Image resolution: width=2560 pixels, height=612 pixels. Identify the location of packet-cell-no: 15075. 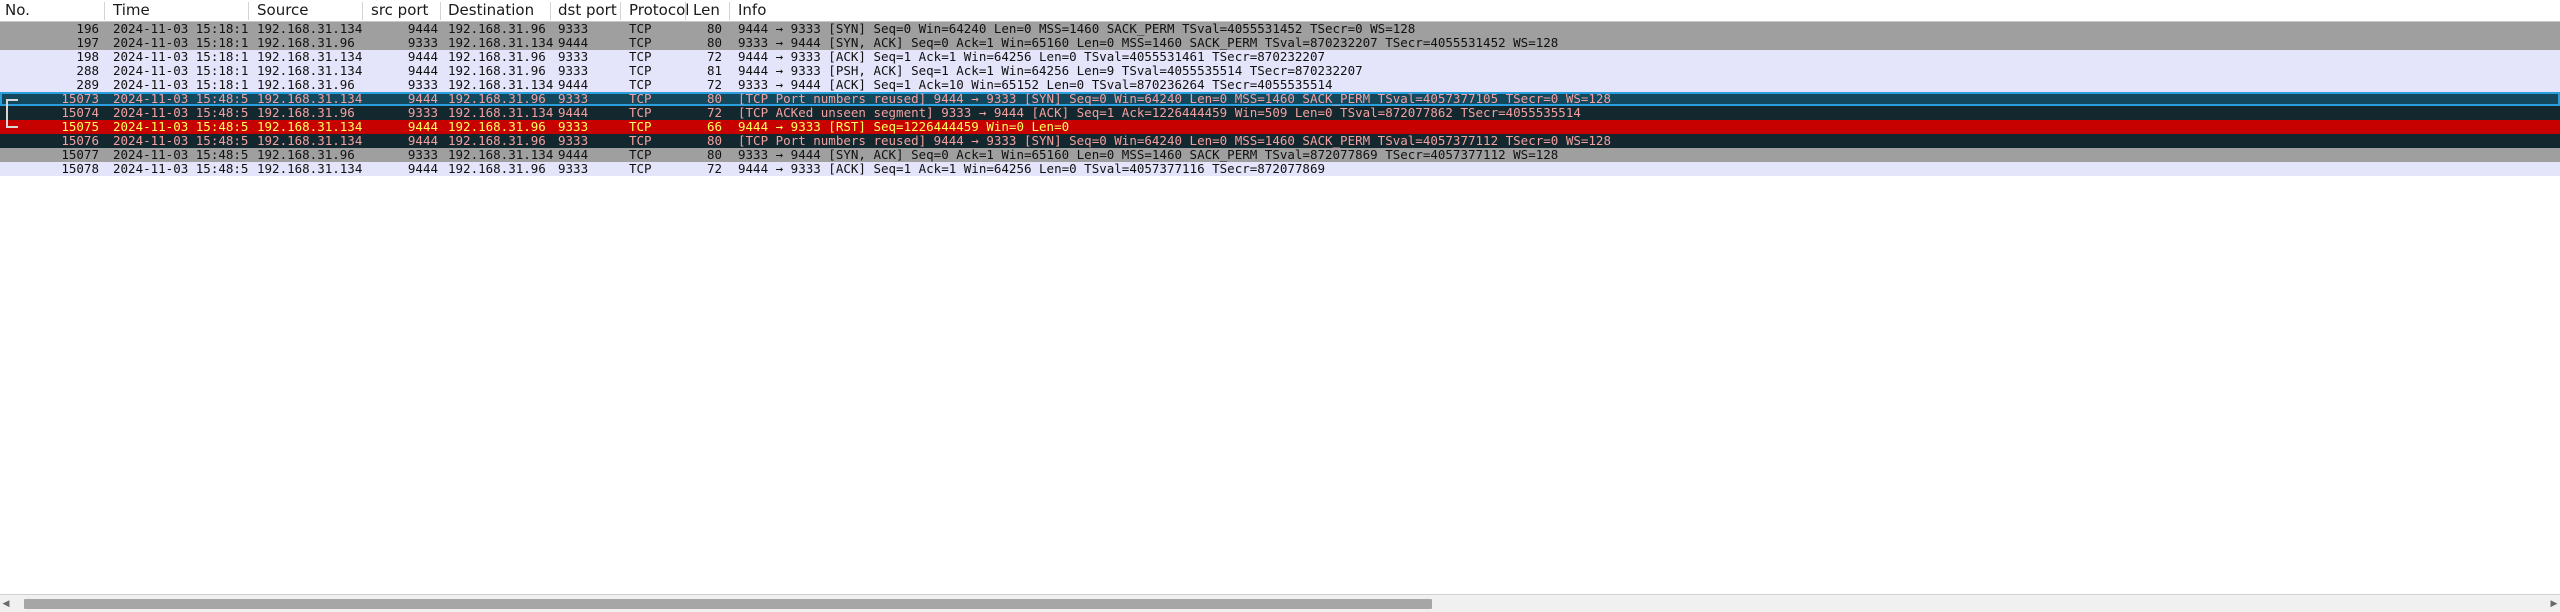
(80, 127).